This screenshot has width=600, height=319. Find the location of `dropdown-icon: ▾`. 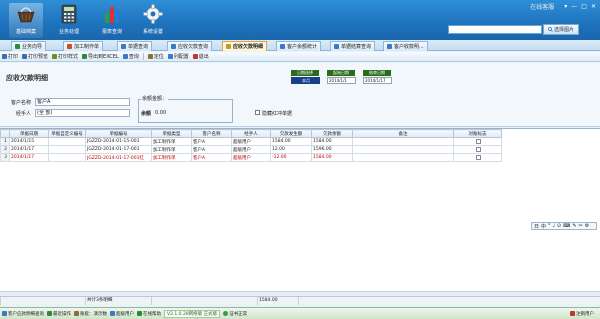

dropdown-icon: ▾ is located at coordinates (565, 6).